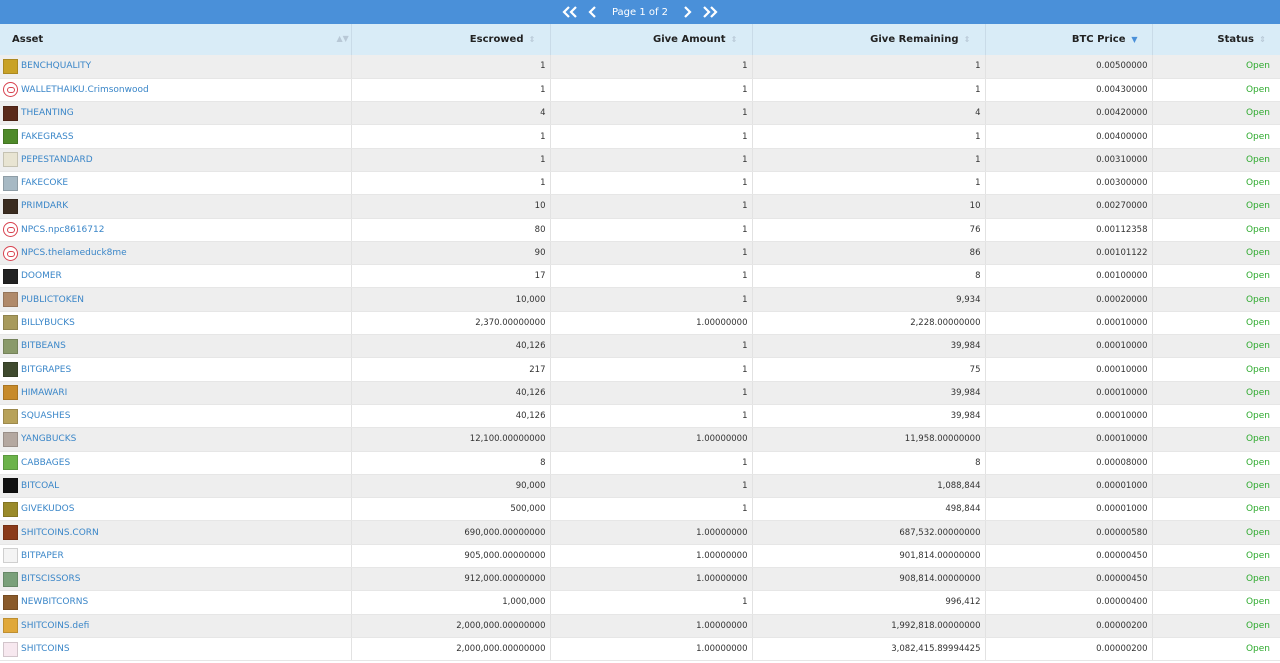  I want to click on table-row: SQUASHES 40,126 1 39,984 0.00010000 Open, so click(640, 416).